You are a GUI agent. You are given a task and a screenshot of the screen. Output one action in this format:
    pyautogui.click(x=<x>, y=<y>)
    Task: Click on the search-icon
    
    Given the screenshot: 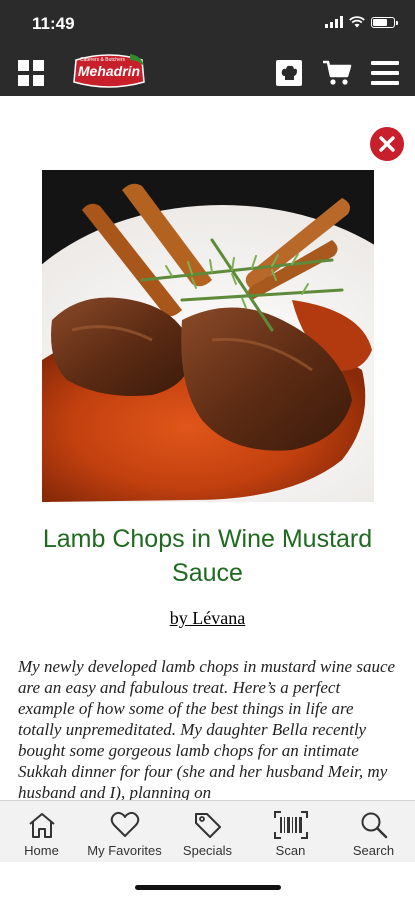 What is the action you would take?
    pyautogui.click(x=374, y=825)
    